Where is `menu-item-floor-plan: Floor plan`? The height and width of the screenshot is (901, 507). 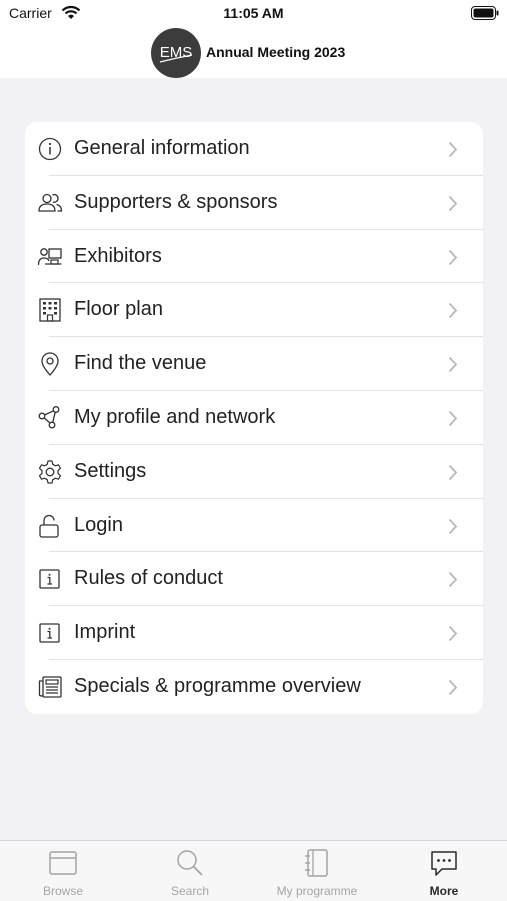
menu-item-floor-plan: Floor plan is located at coordinates (254, 310).